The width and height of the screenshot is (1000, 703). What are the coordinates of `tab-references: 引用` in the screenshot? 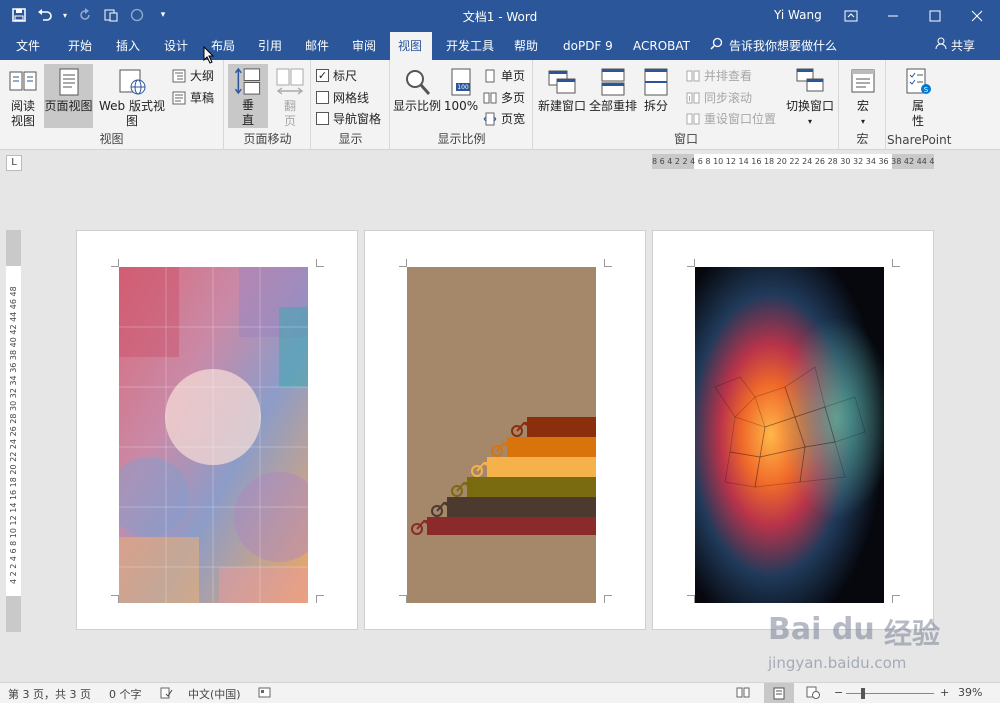 It's located at (270, 46).